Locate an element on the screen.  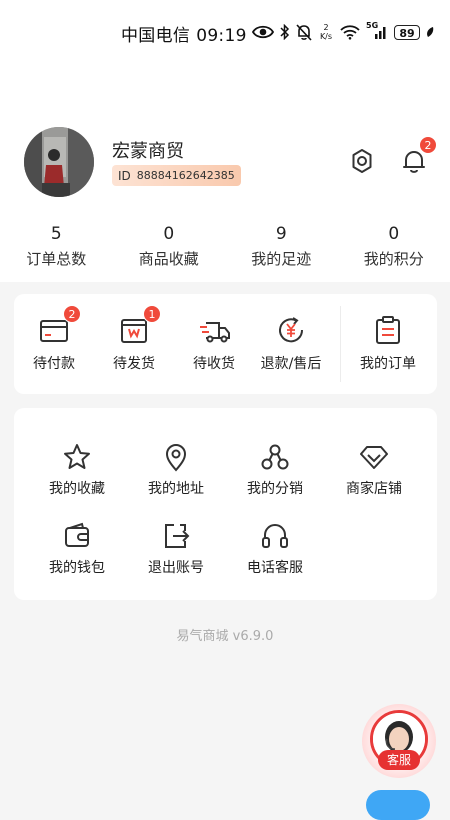
status-icons: 2K/s 5G 89 is located at coordinates (343, 32).